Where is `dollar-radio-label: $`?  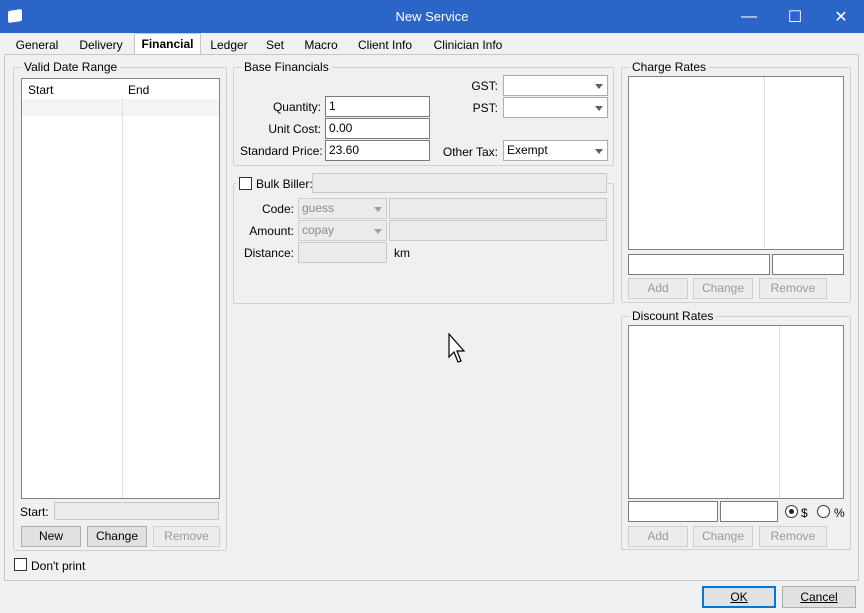 dollar-radio-label: $ is located at coordinates (804, 513).